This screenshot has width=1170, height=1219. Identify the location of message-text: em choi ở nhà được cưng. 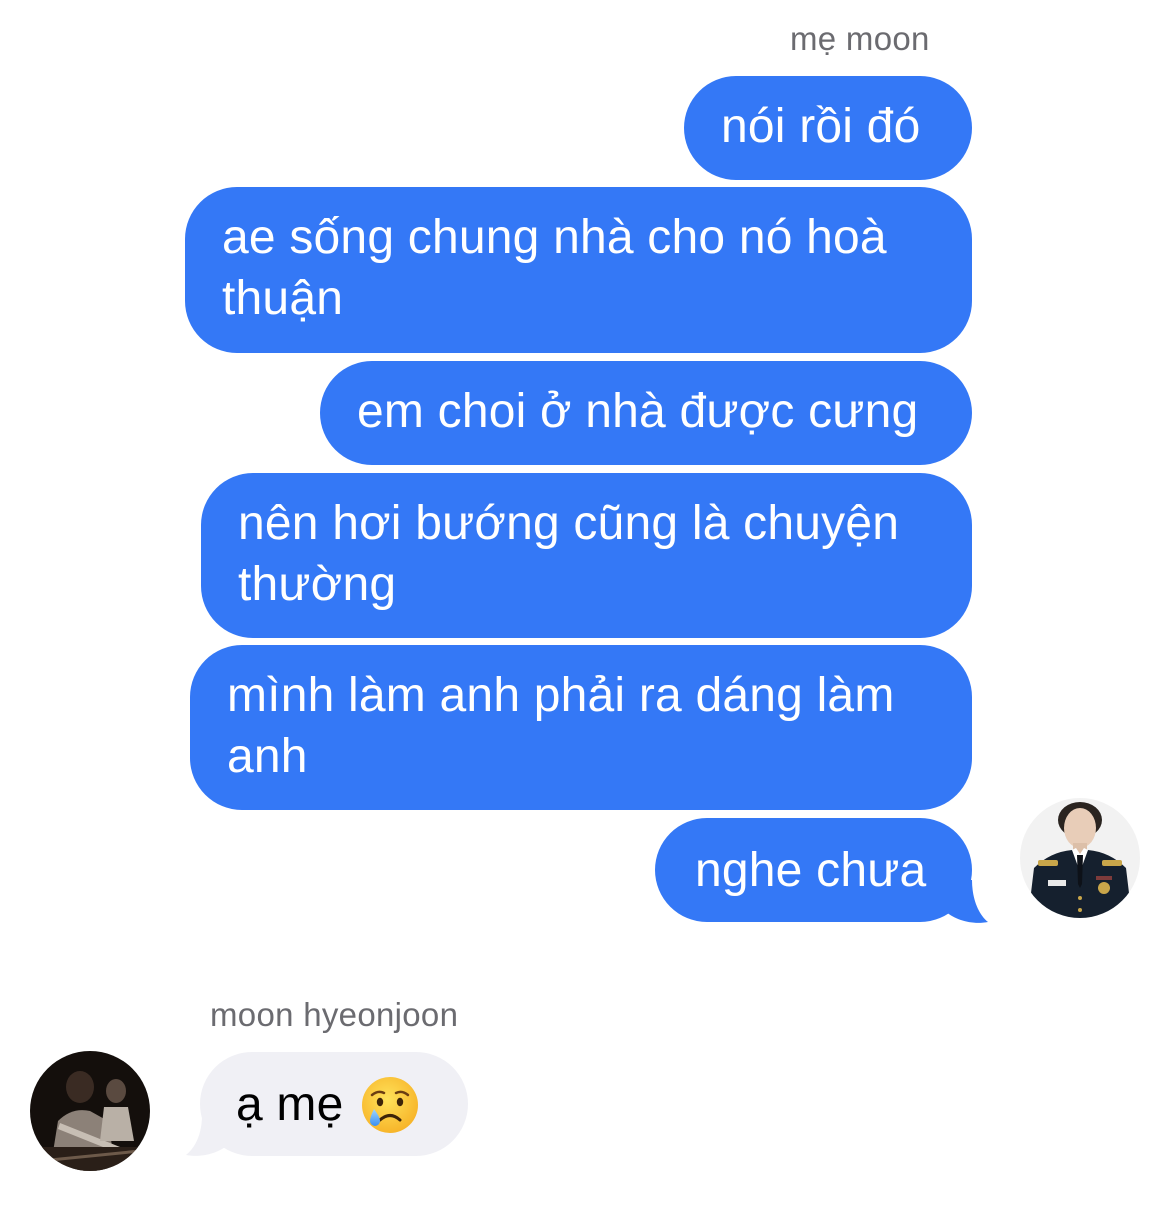
(638, 411).